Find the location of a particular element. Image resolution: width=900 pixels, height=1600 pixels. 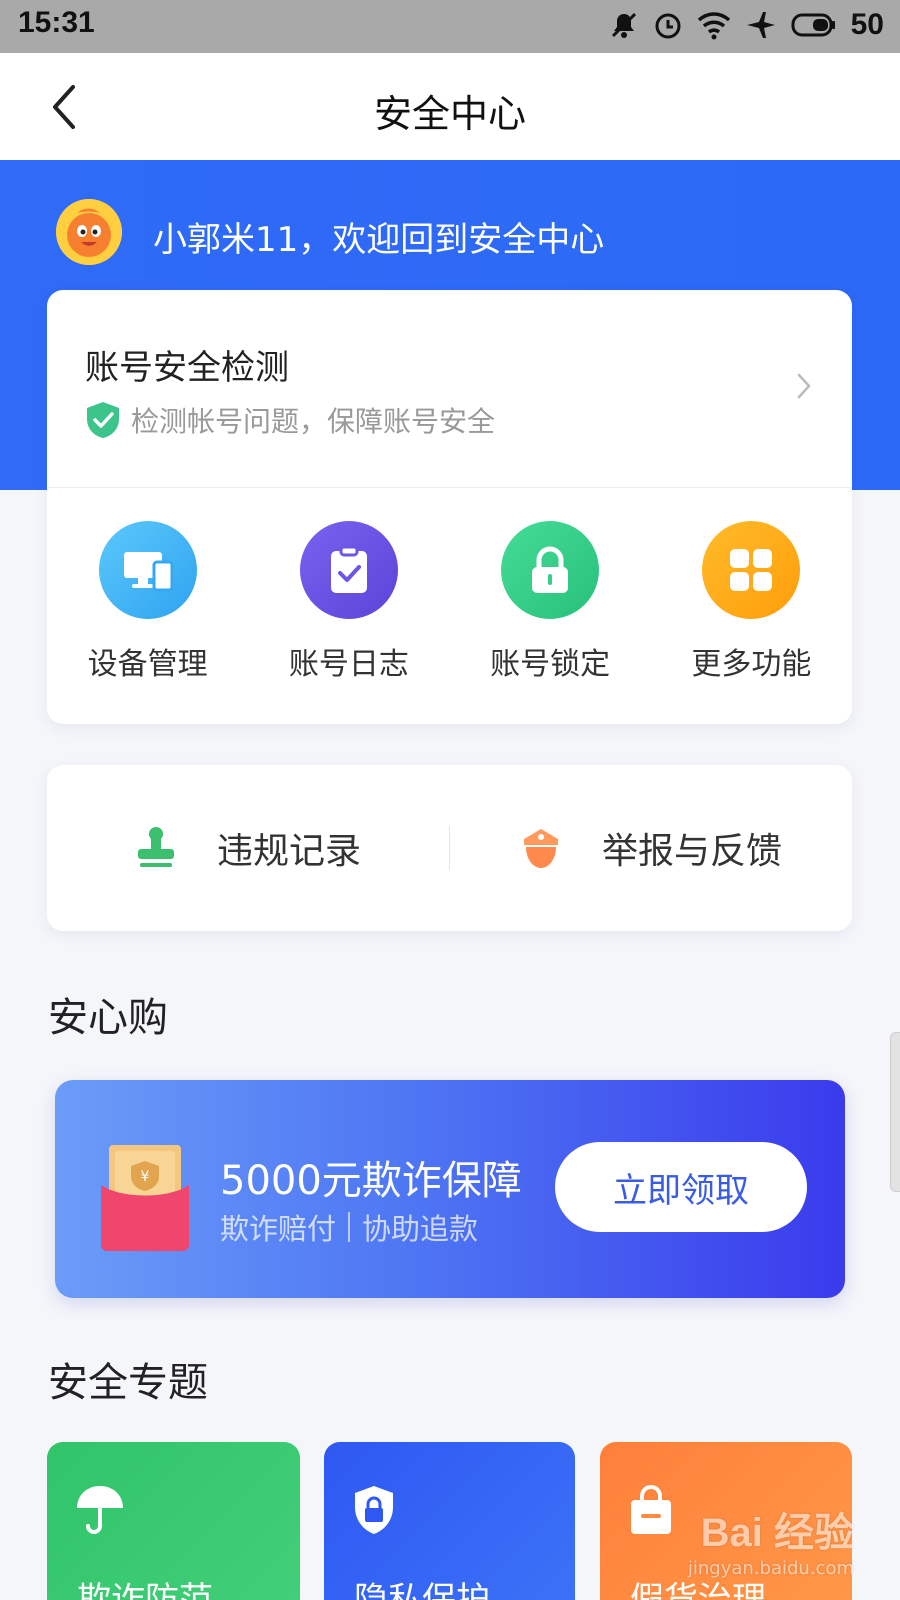

promo-title: 5000元欺诈保障 is located at coordinates (371, 1181).